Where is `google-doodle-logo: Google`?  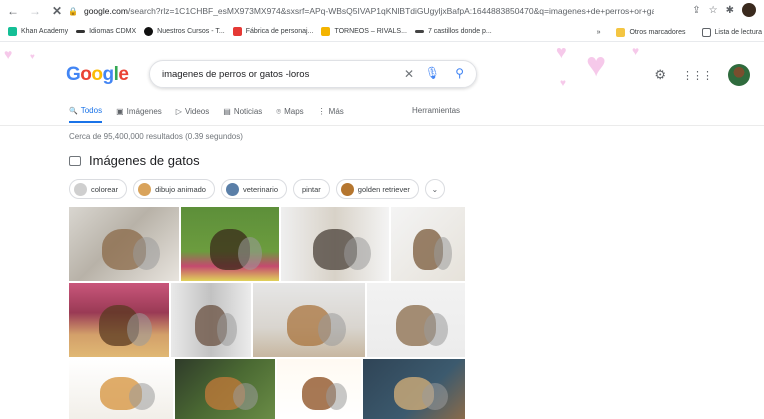
google-doodle-logo: Google is located at coordinates (97, 75).